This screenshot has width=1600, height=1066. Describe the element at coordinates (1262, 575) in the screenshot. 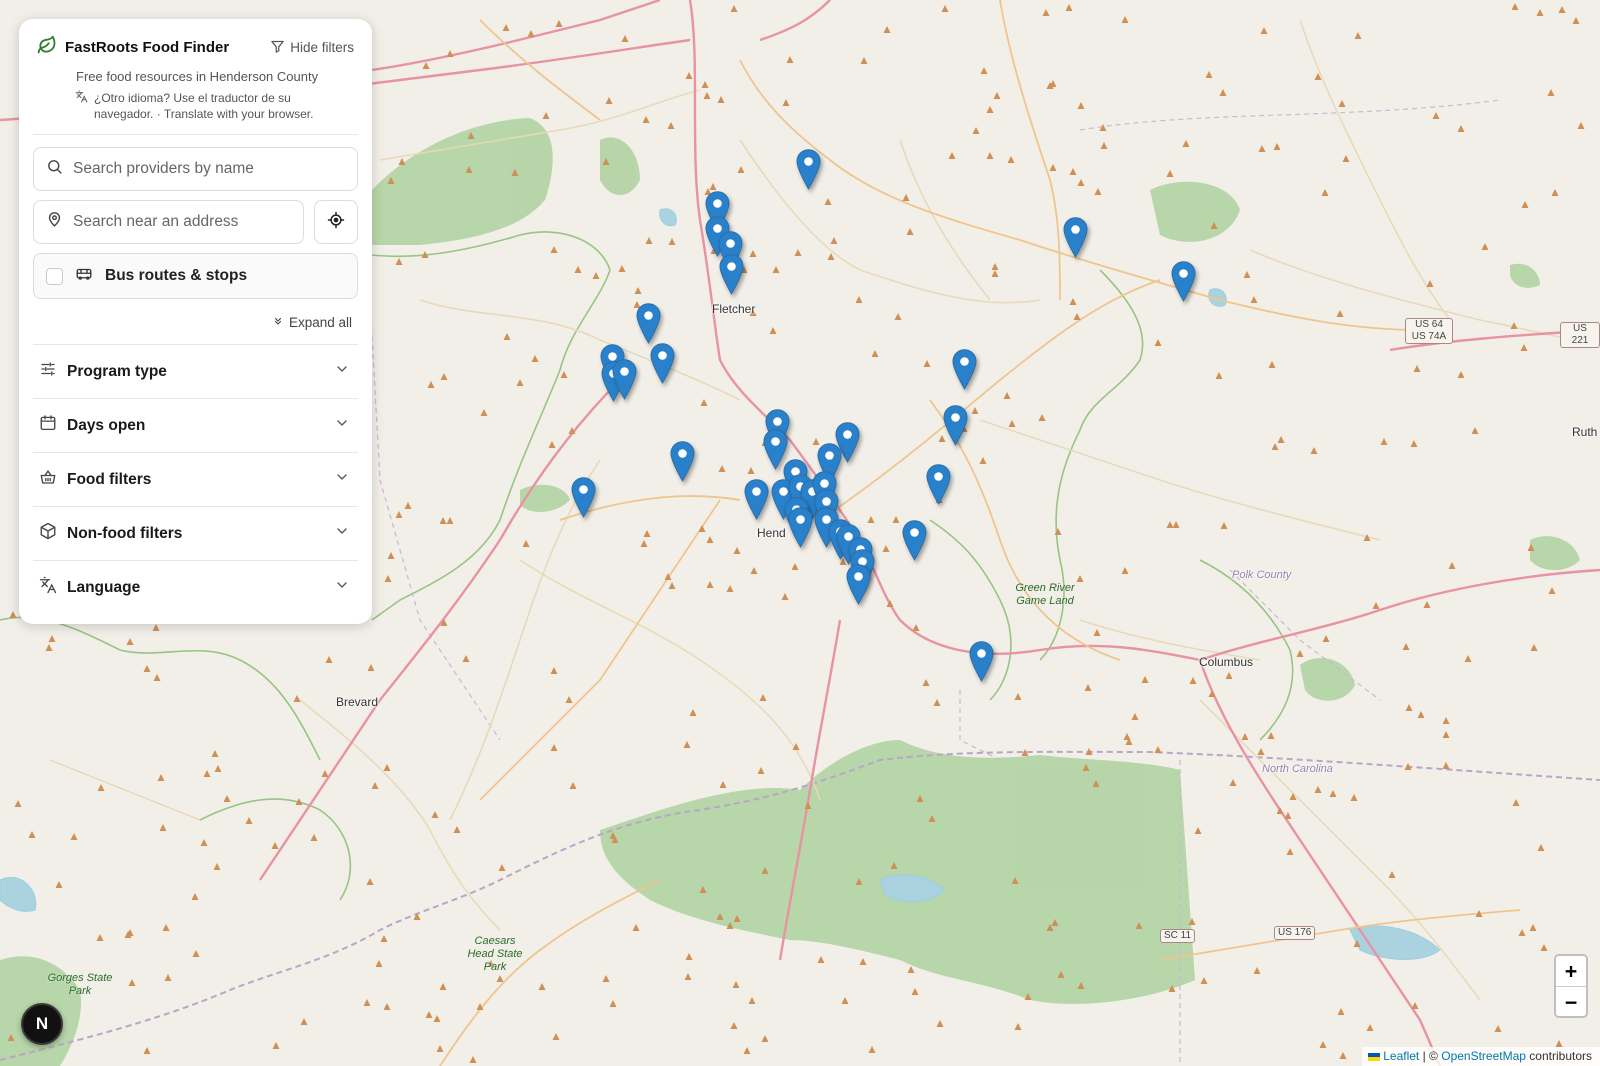

I see `place-label: Polk County` at that location.